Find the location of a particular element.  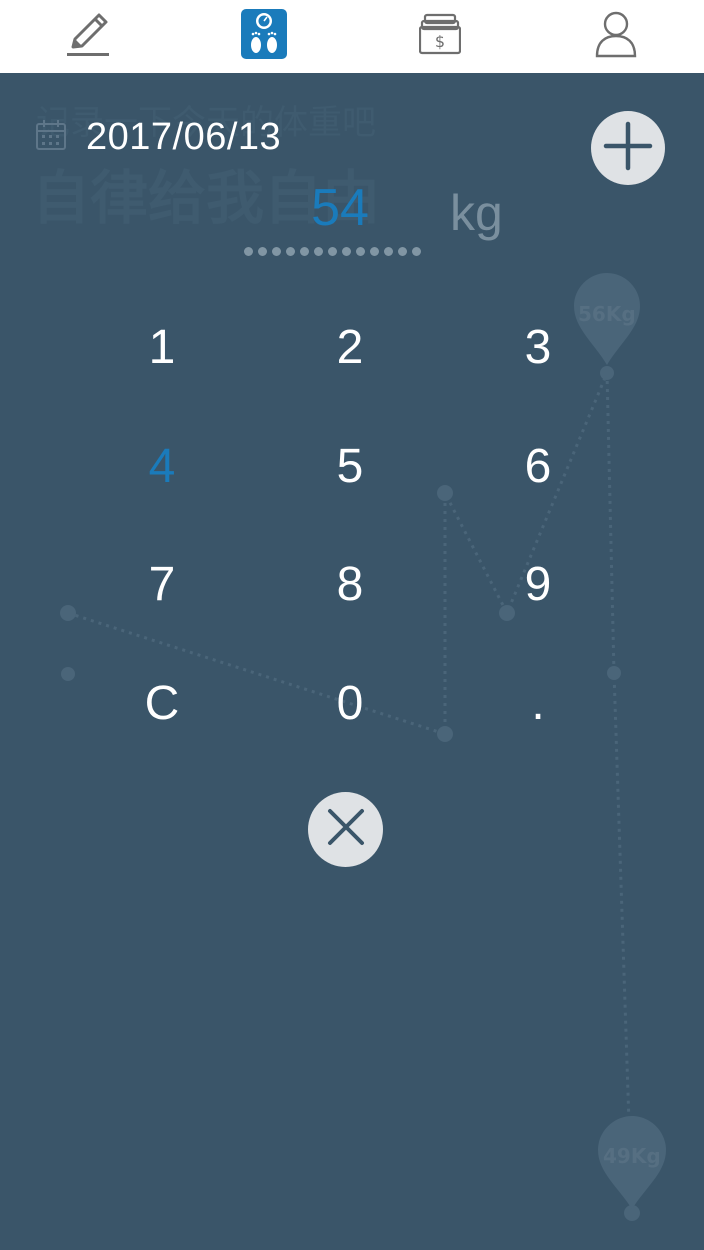

key-decimal: . is located at coordinates (538, 703).